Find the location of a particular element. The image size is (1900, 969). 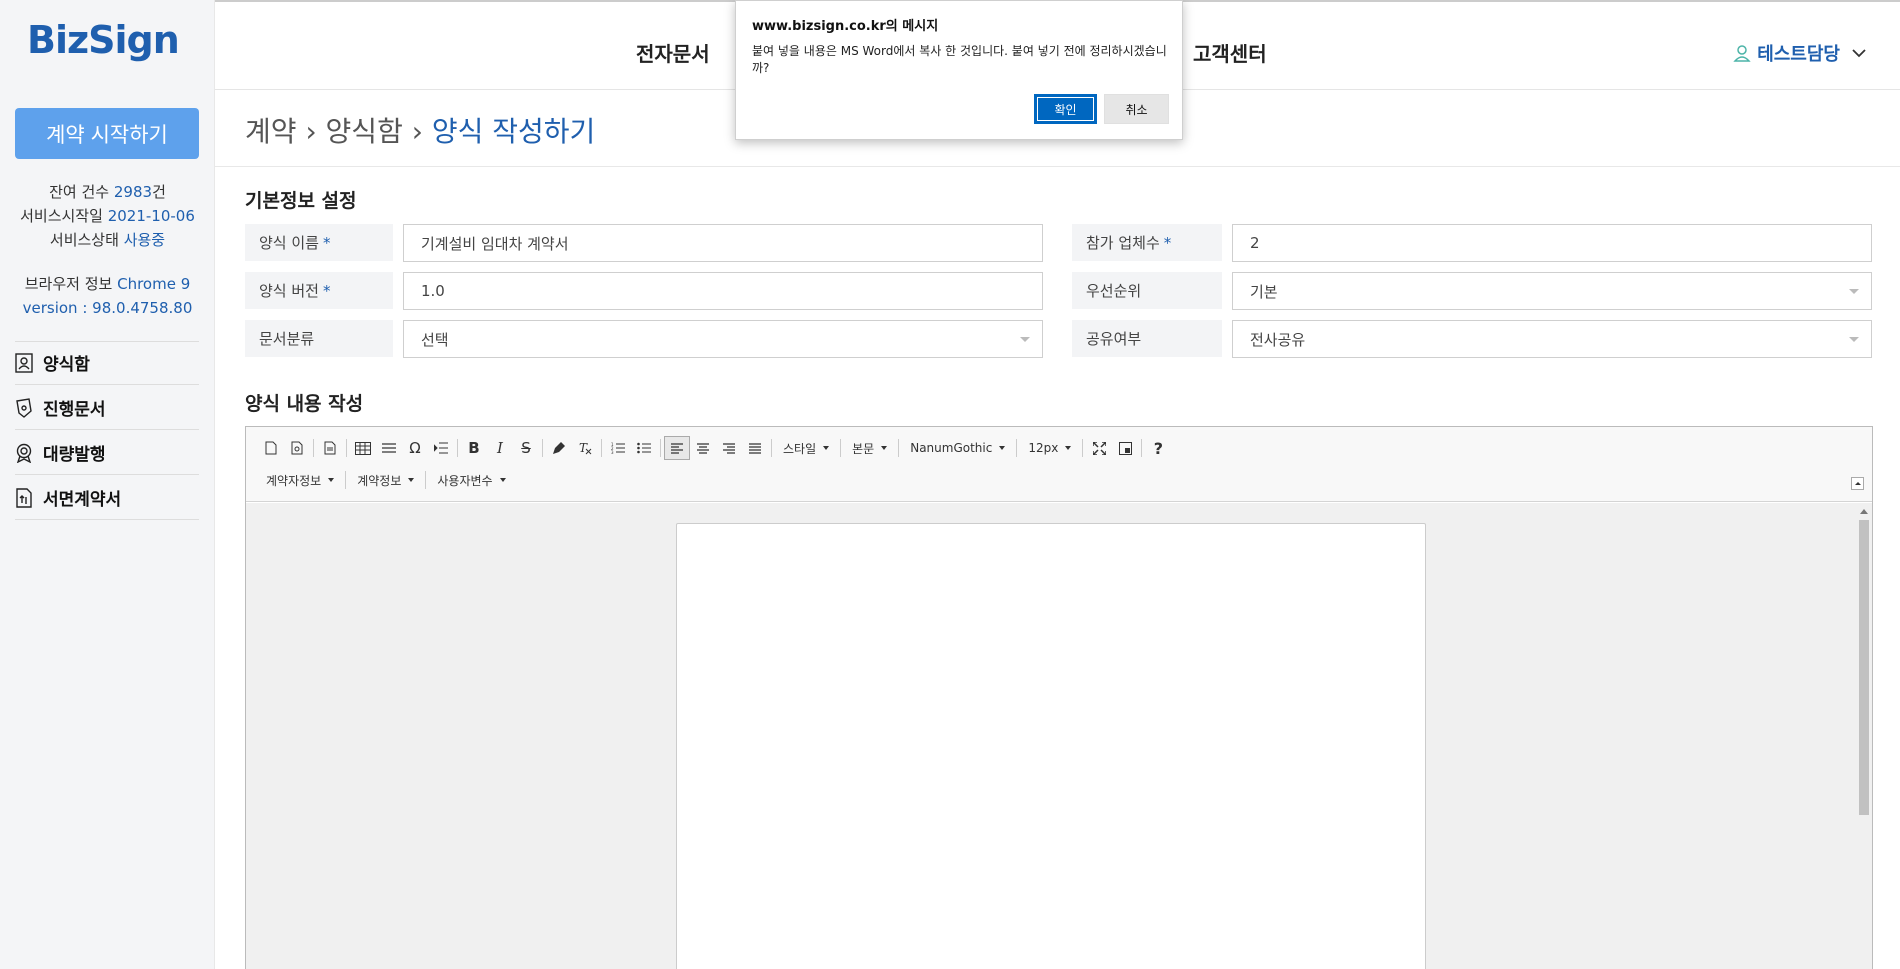

form-name-input: 기계설비 임대차 계약서 is located at coordinates (723, 243).